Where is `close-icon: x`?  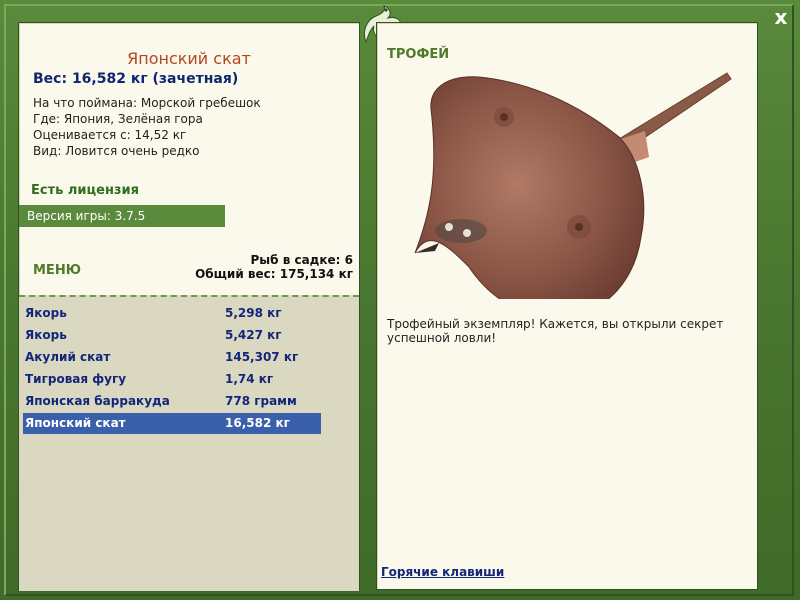 close-icon: x is located at coordinates (781, 17).